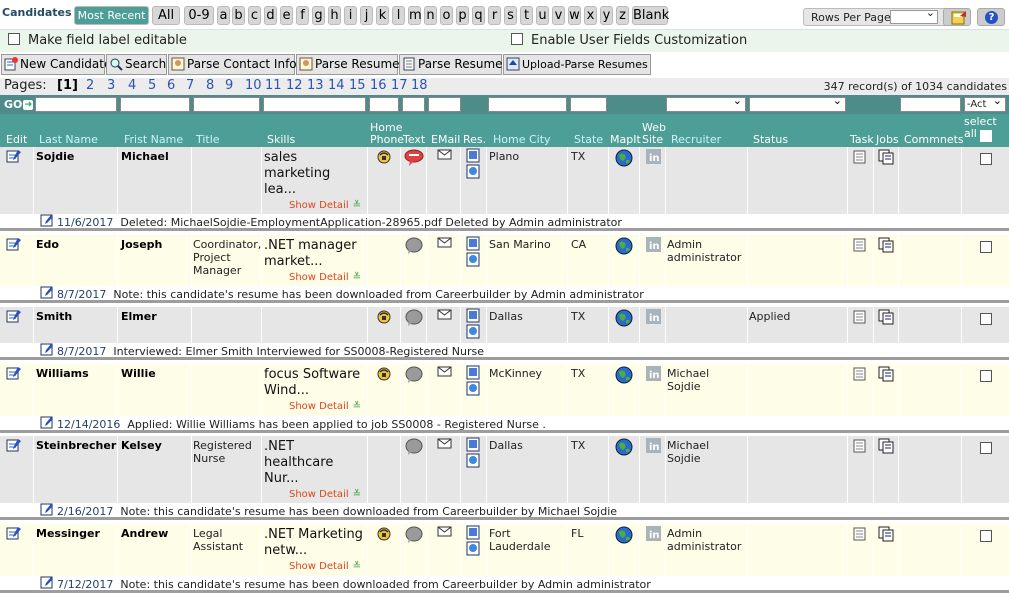 This screenshot has height=593, width=1009. I want to click on filter-title, so click(226, 104).